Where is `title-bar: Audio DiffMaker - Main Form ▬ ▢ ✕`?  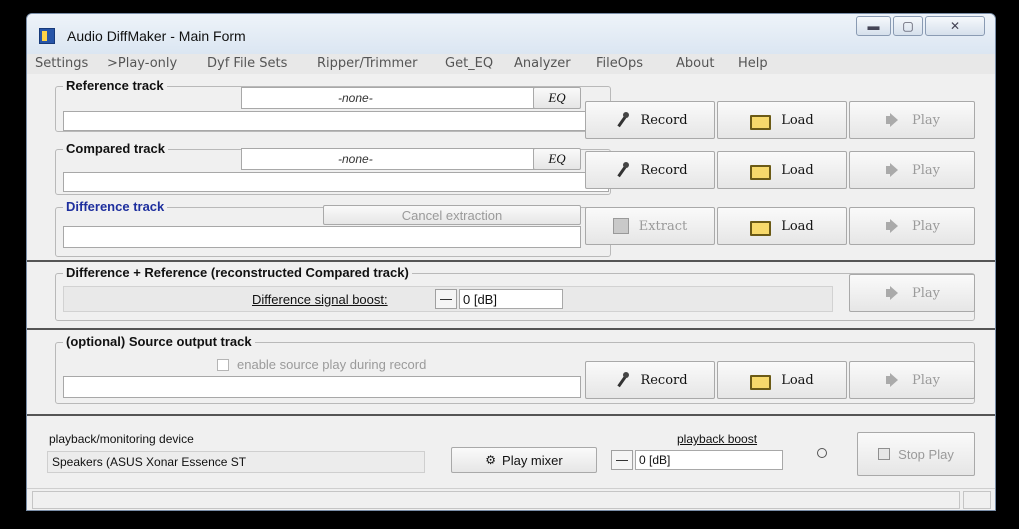 title-bar: Audio DiffMaker - Main Form ▬ ▢ ✕ is located at coordinates (511, 34).